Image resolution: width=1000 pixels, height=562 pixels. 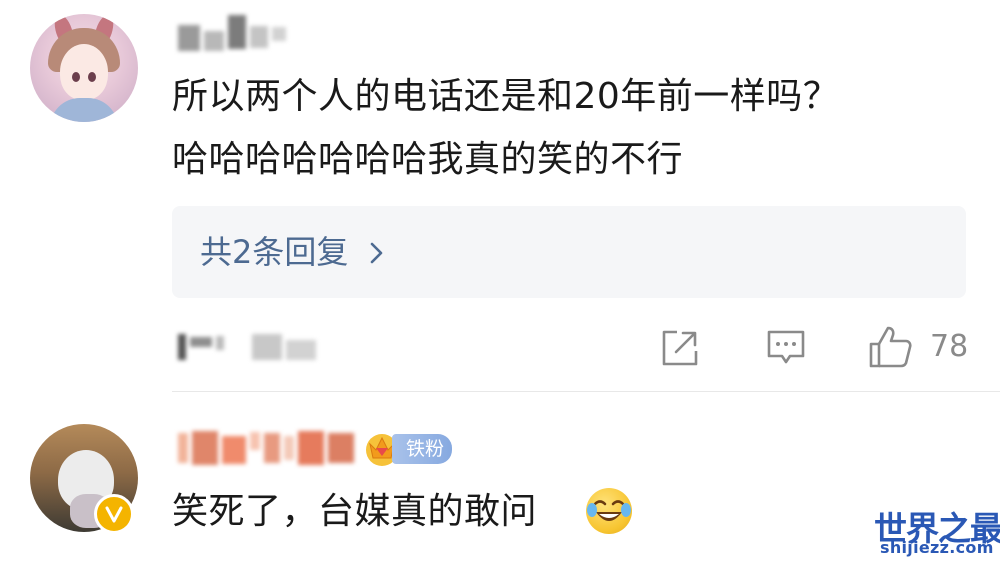 What do you see at coordinates (428, 159) in the screenshot?
I see `comment-text-line-2: 哈哈哈哈哈哈哈我真的笑的不行` at bounding box center [428, 159].